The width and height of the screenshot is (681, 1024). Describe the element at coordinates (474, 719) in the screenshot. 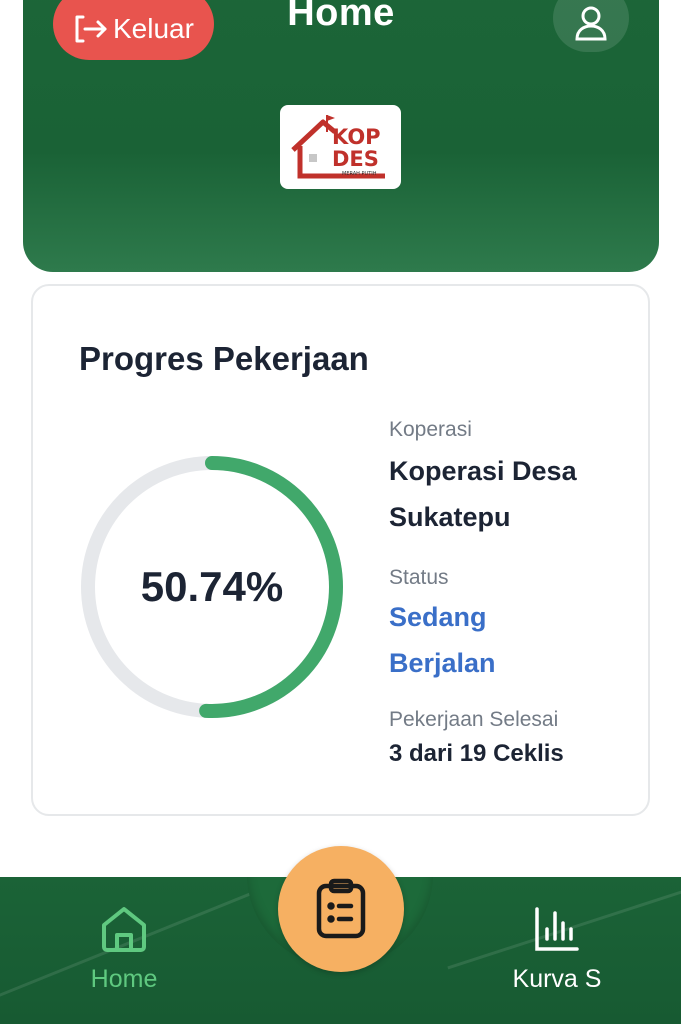

I see `completed-label: Pekerjaan Selesai` at that location.